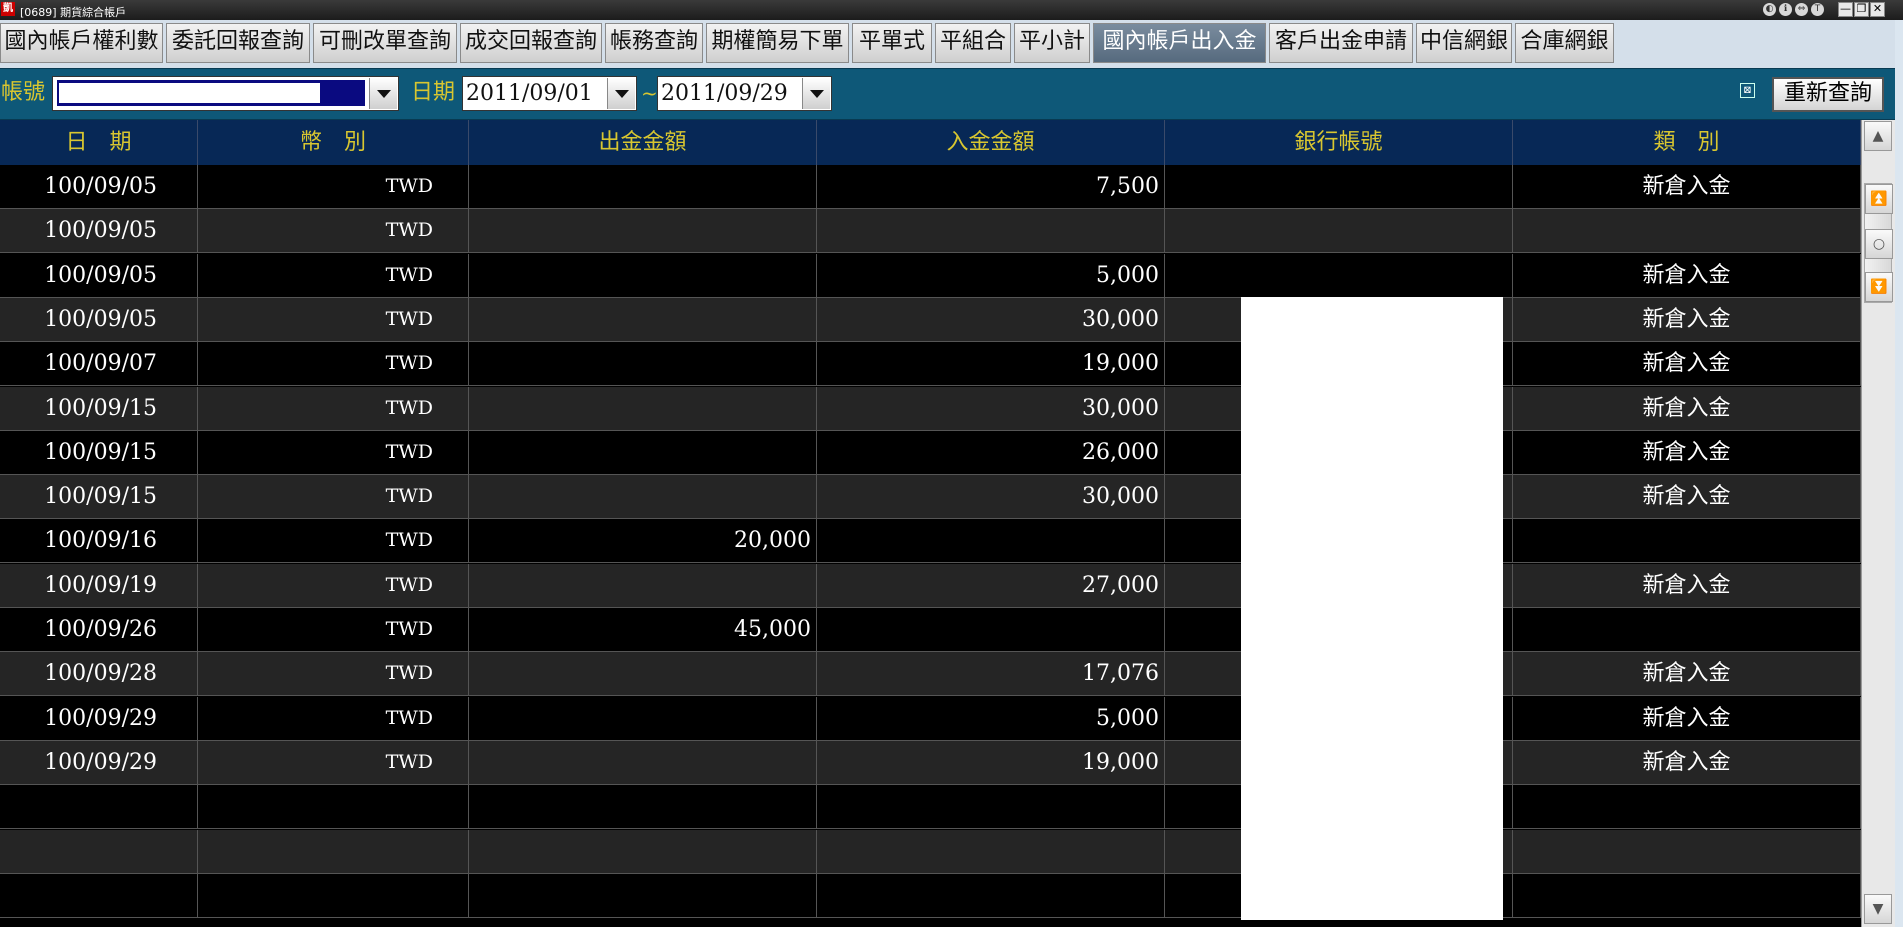  Describe the element at coordinates (777, 43) in the screenshot. I see `tab-options-order: 期權簡易下單` at that location.